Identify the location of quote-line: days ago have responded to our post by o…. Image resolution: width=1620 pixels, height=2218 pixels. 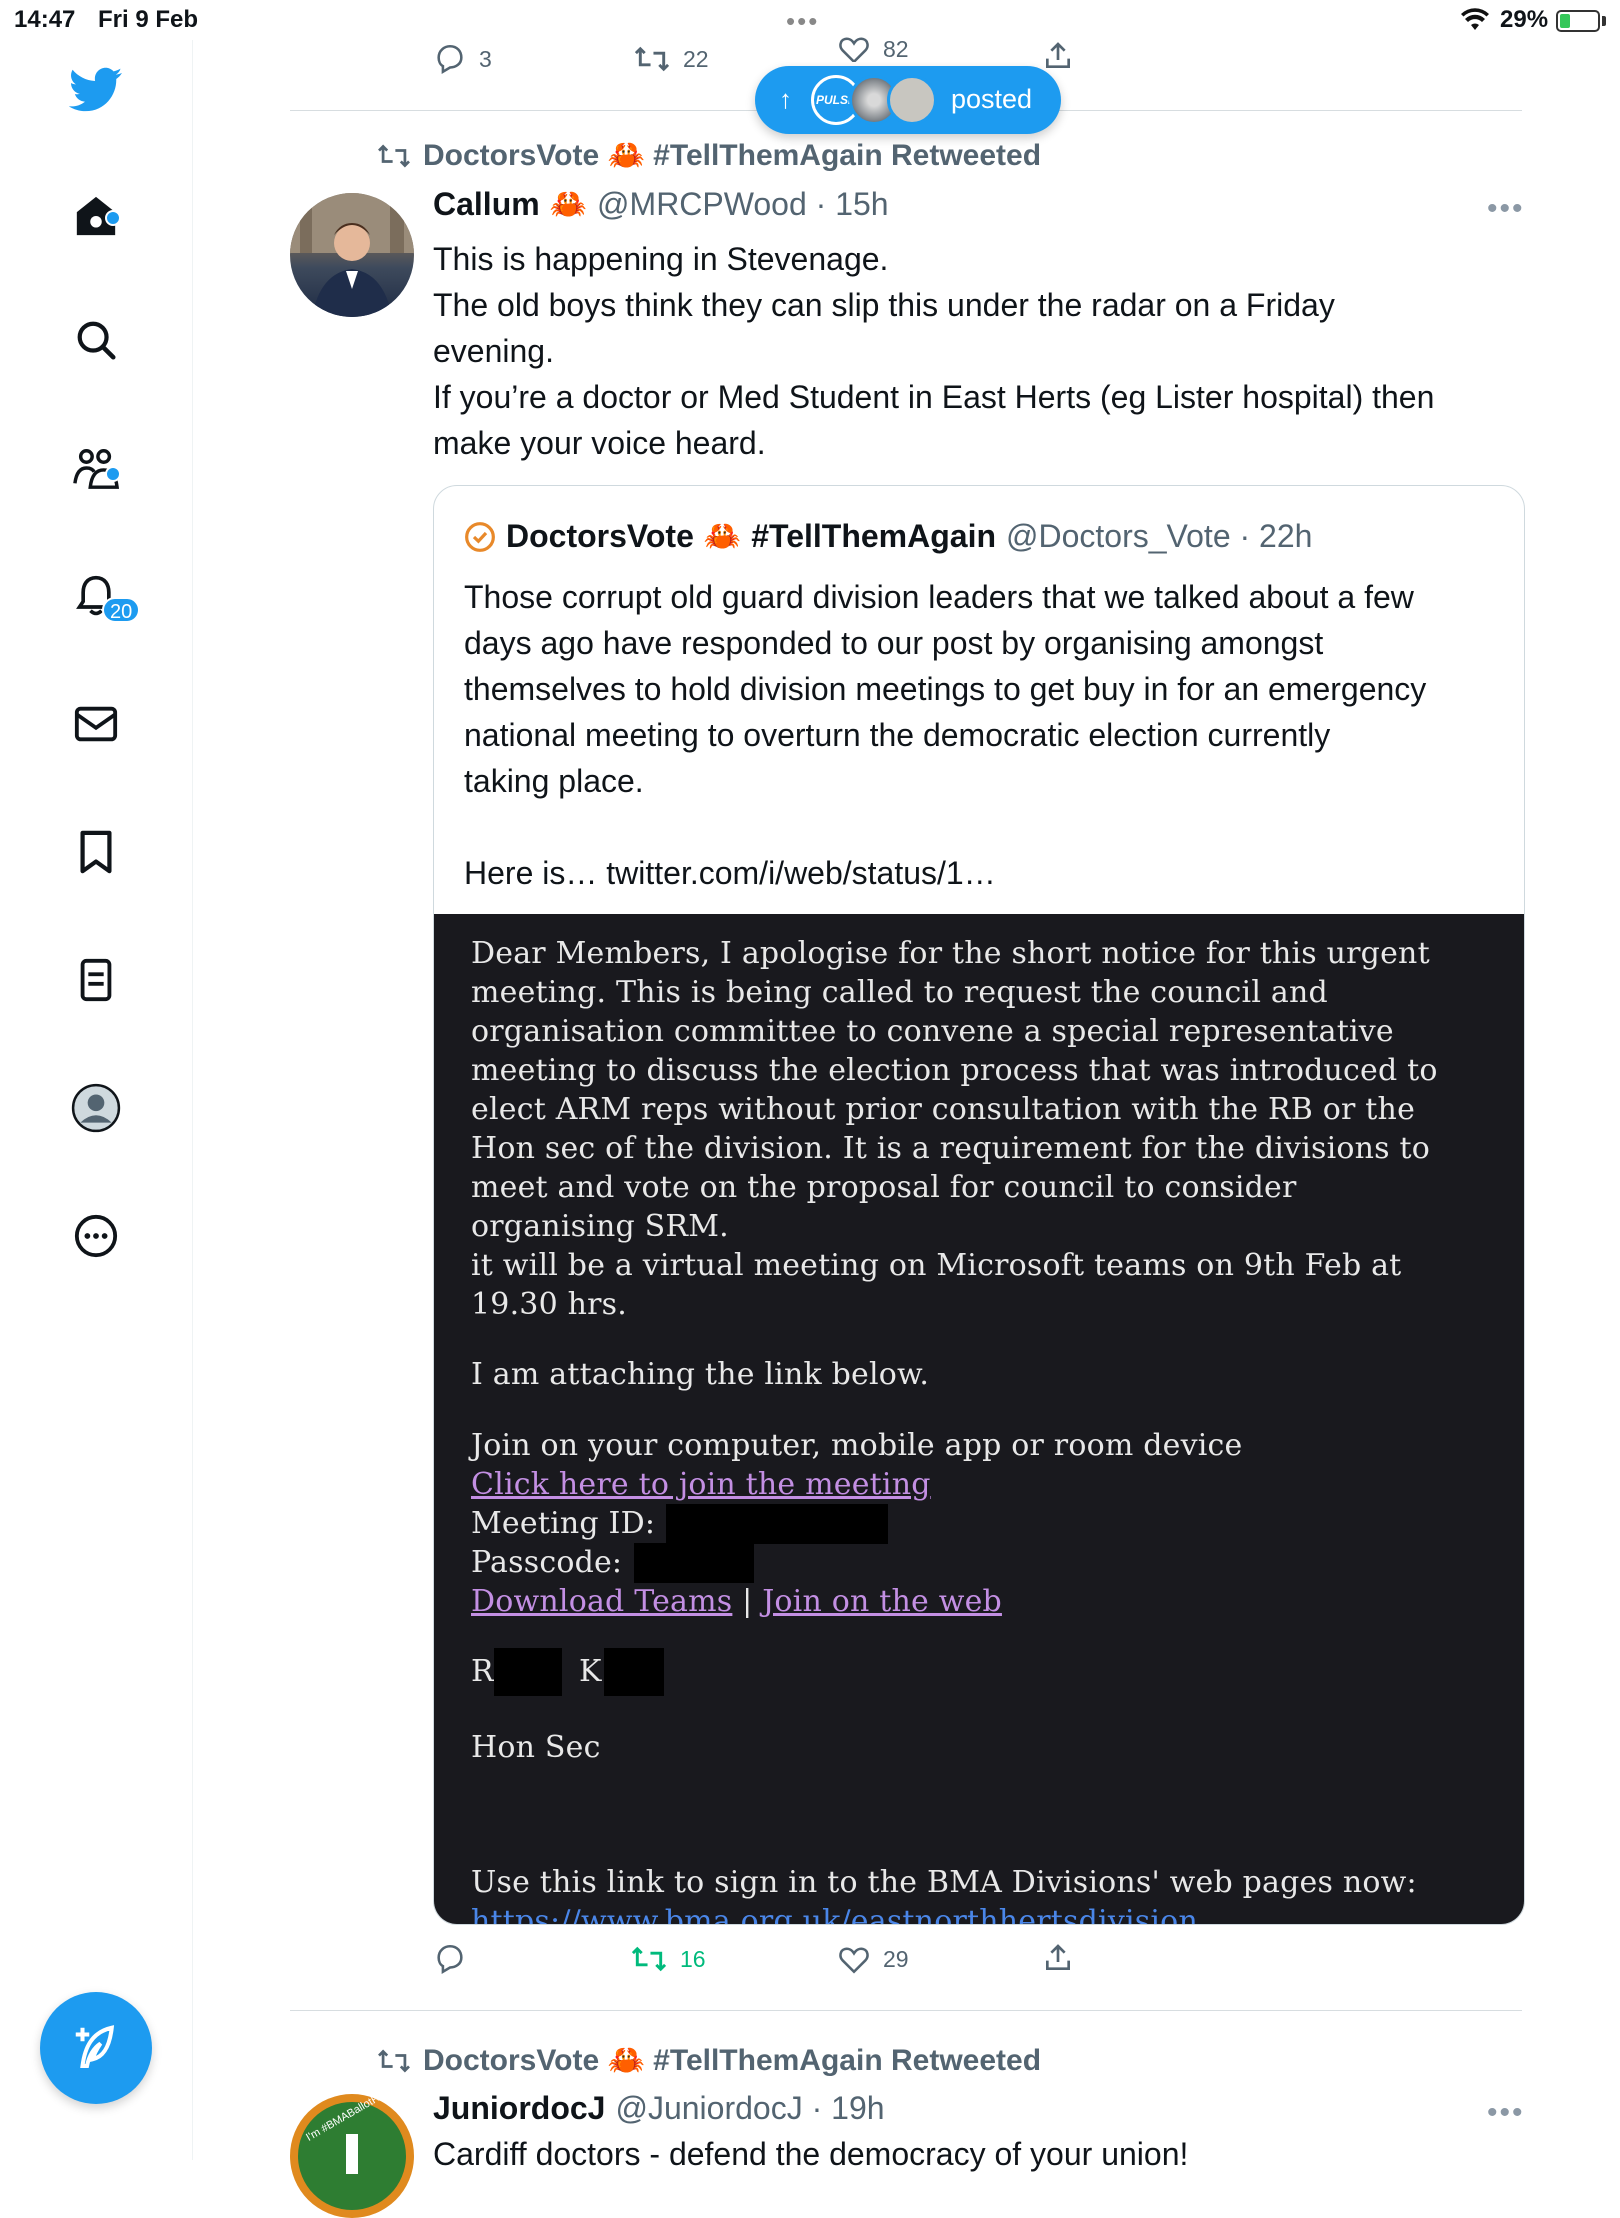
(894, 643).